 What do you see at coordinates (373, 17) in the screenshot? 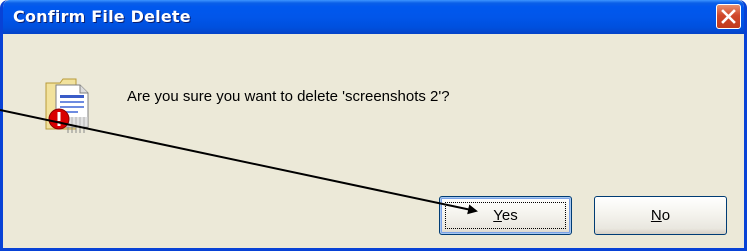
I see `title-bar: Confirm File Delete` at bounding box center [373, 17].